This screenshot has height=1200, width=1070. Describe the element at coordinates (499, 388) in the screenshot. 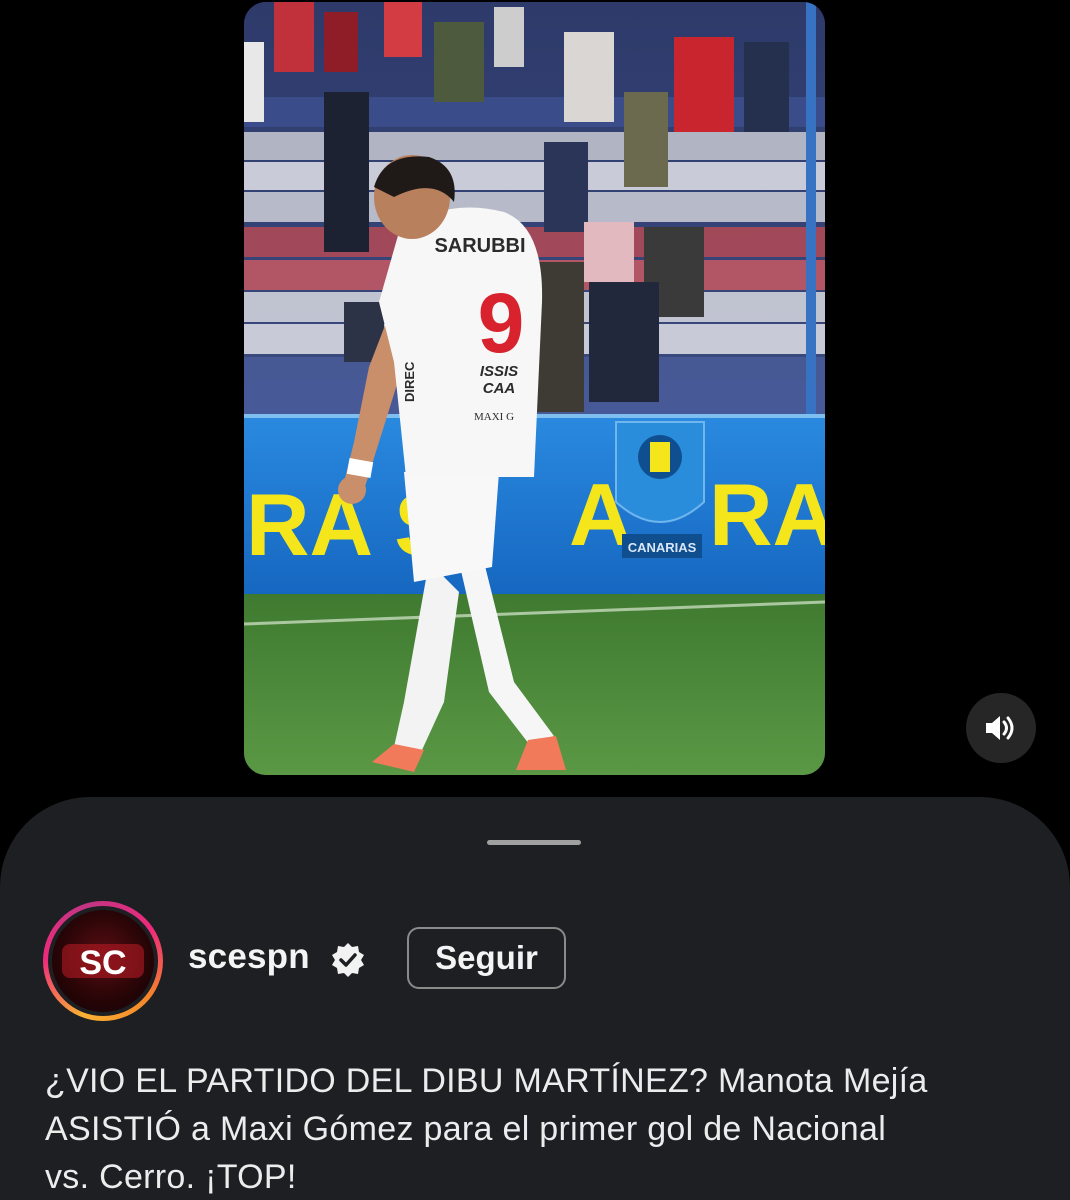

I see `jersey-sponsor-2: CAA` at that location.